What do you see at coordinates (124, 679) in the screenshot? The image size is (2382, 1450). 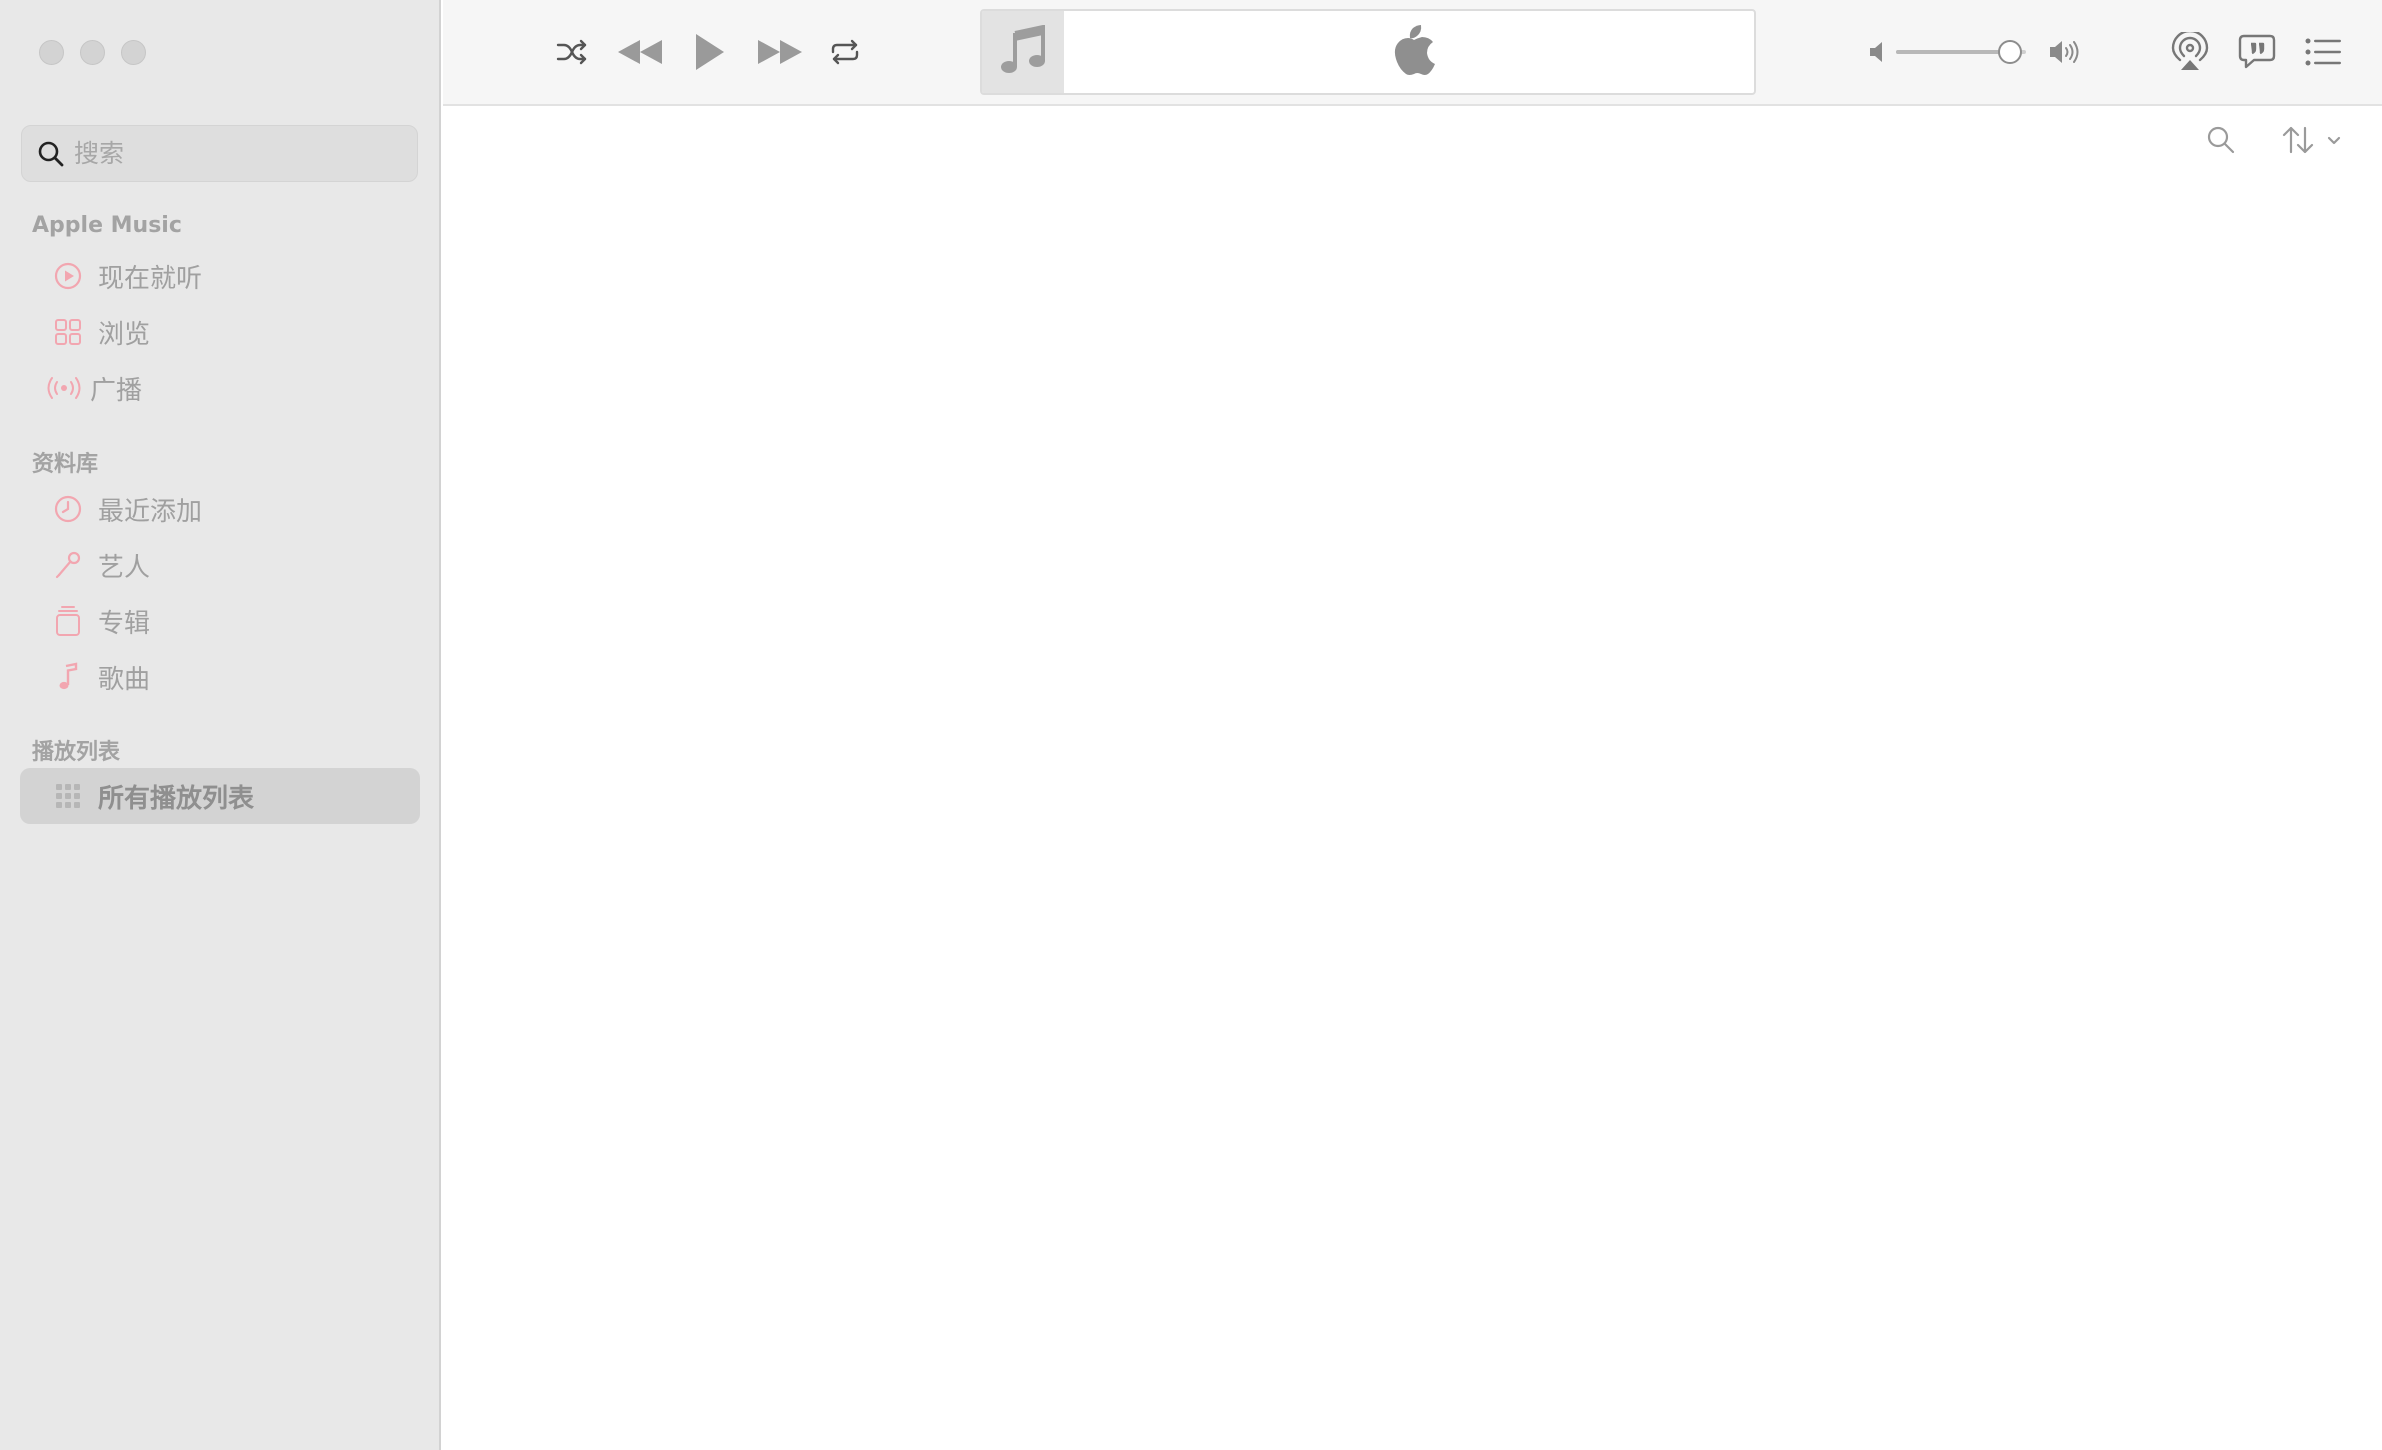 I see `sidebar-item-label: 歌曲` at bounding box center [124, 679].